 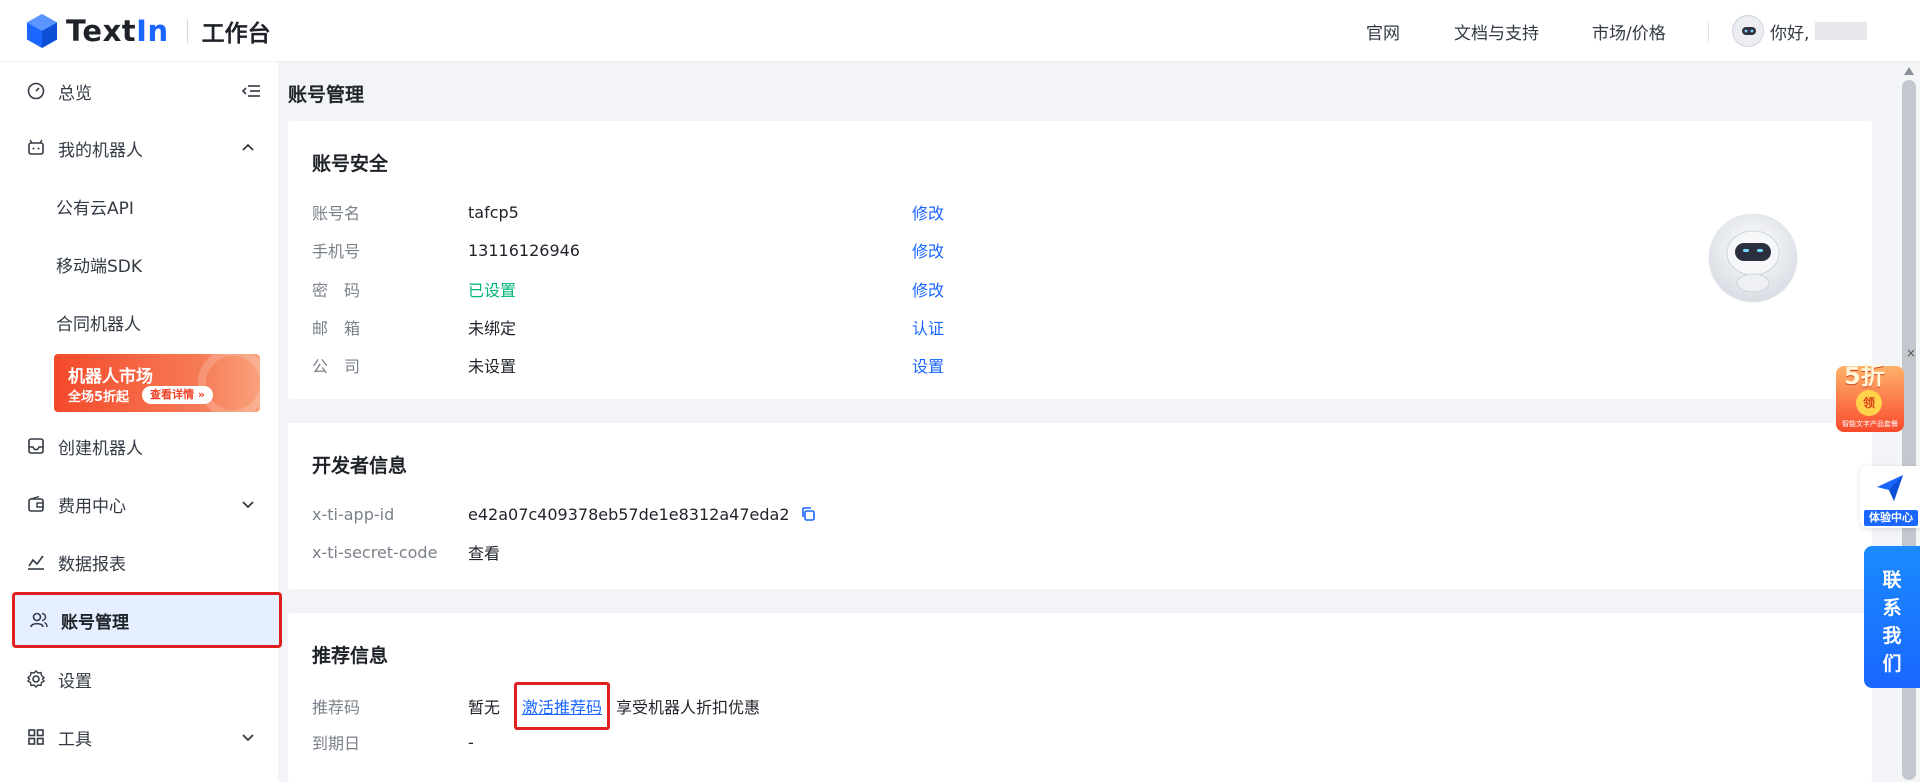 I want to click on activate-referral-link: 激活推荐码, so click(x=562, y=706).